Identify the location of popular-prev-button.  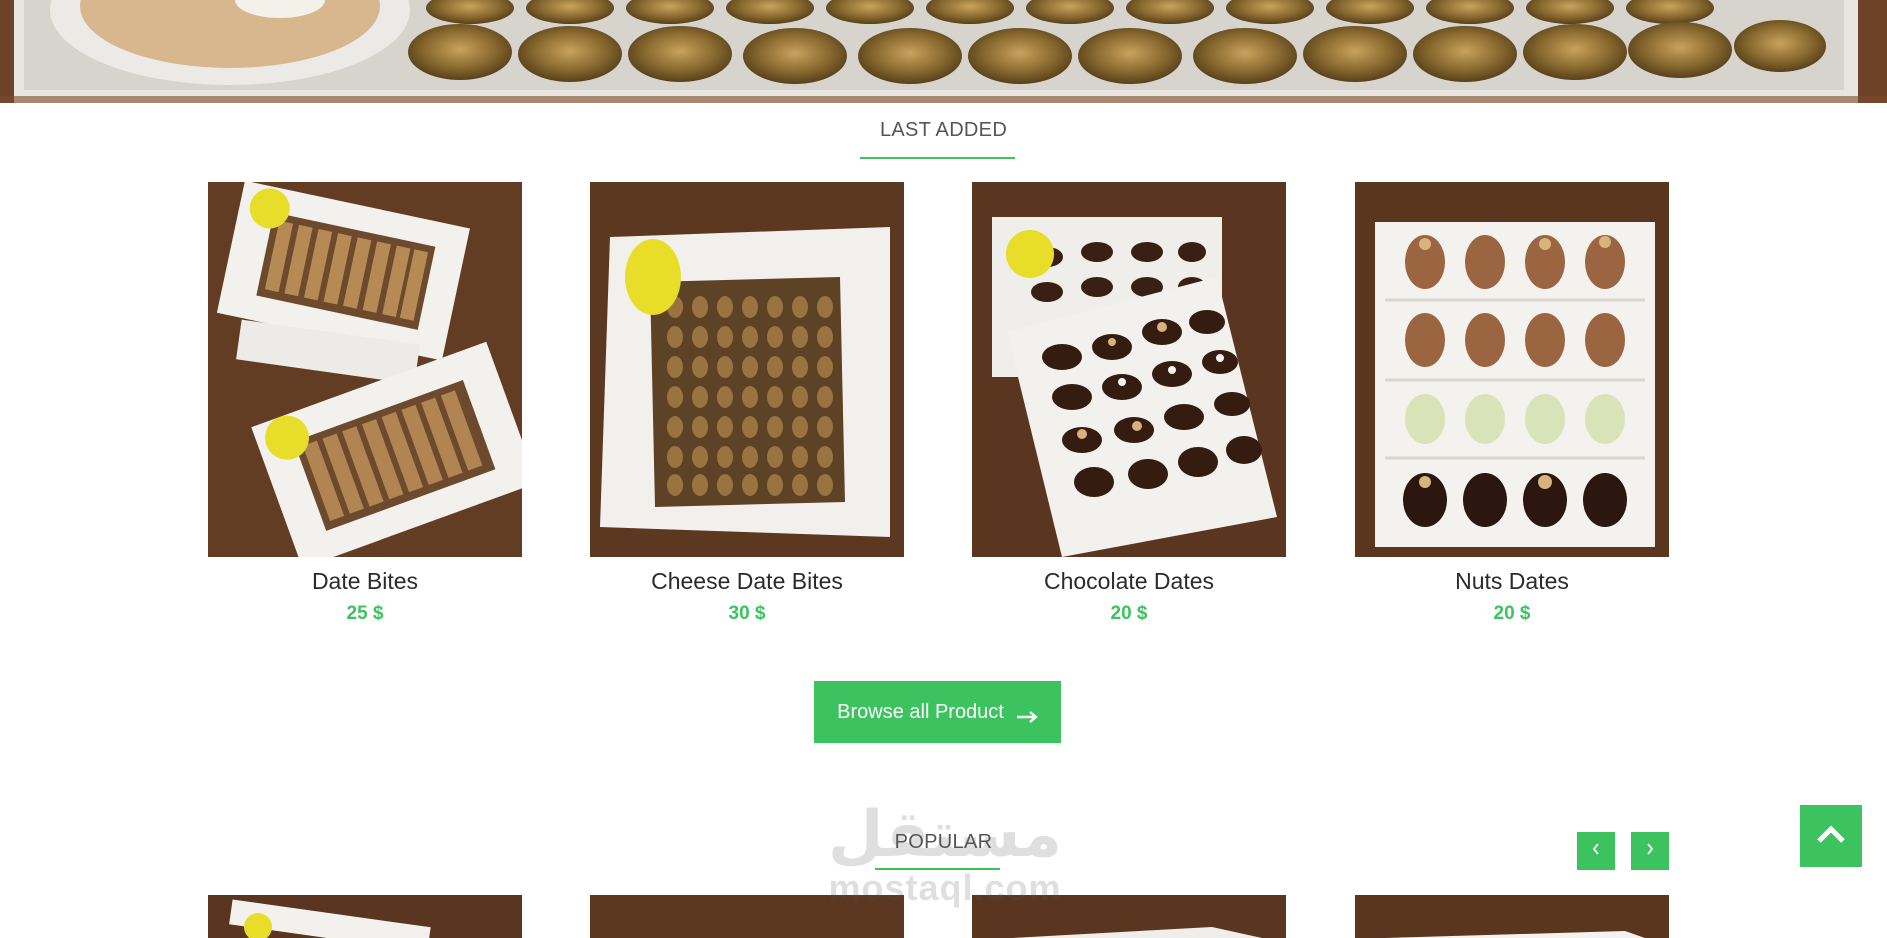
(1596, 851).